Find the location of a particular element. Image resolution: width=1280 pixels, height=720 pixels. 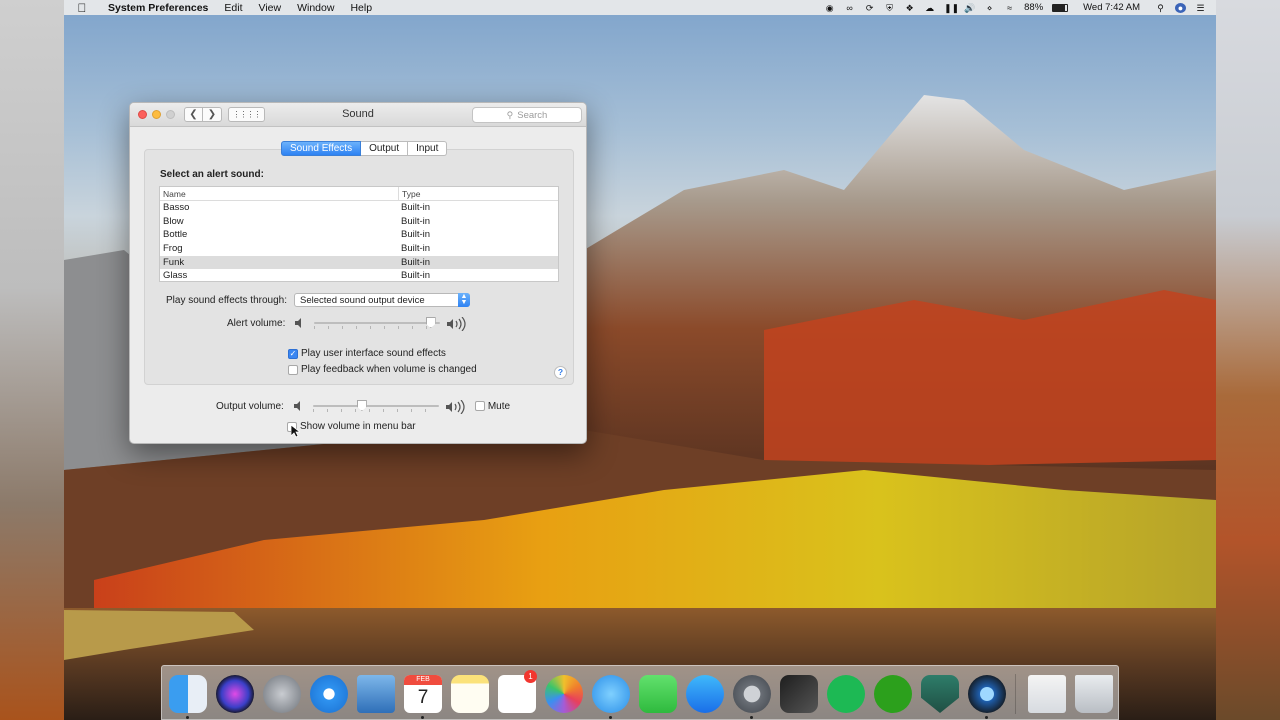

table-row: Bottle Built-in is located at coordinates (359, 235).